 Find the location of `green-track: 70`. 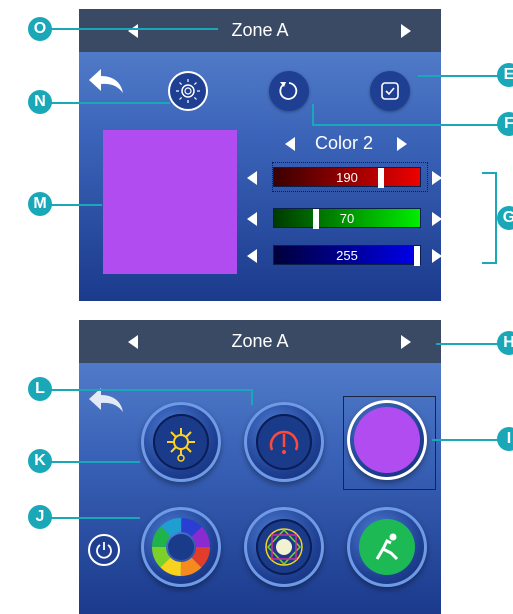

green-track: 70 is located at coordinates (347, 218).